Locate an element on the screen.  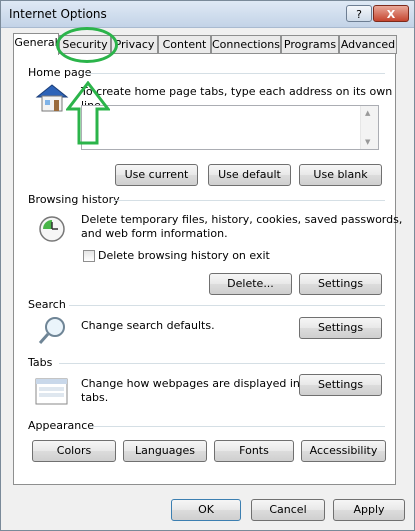
use-blank-button: Use blank is located at coordinates (340, 175).